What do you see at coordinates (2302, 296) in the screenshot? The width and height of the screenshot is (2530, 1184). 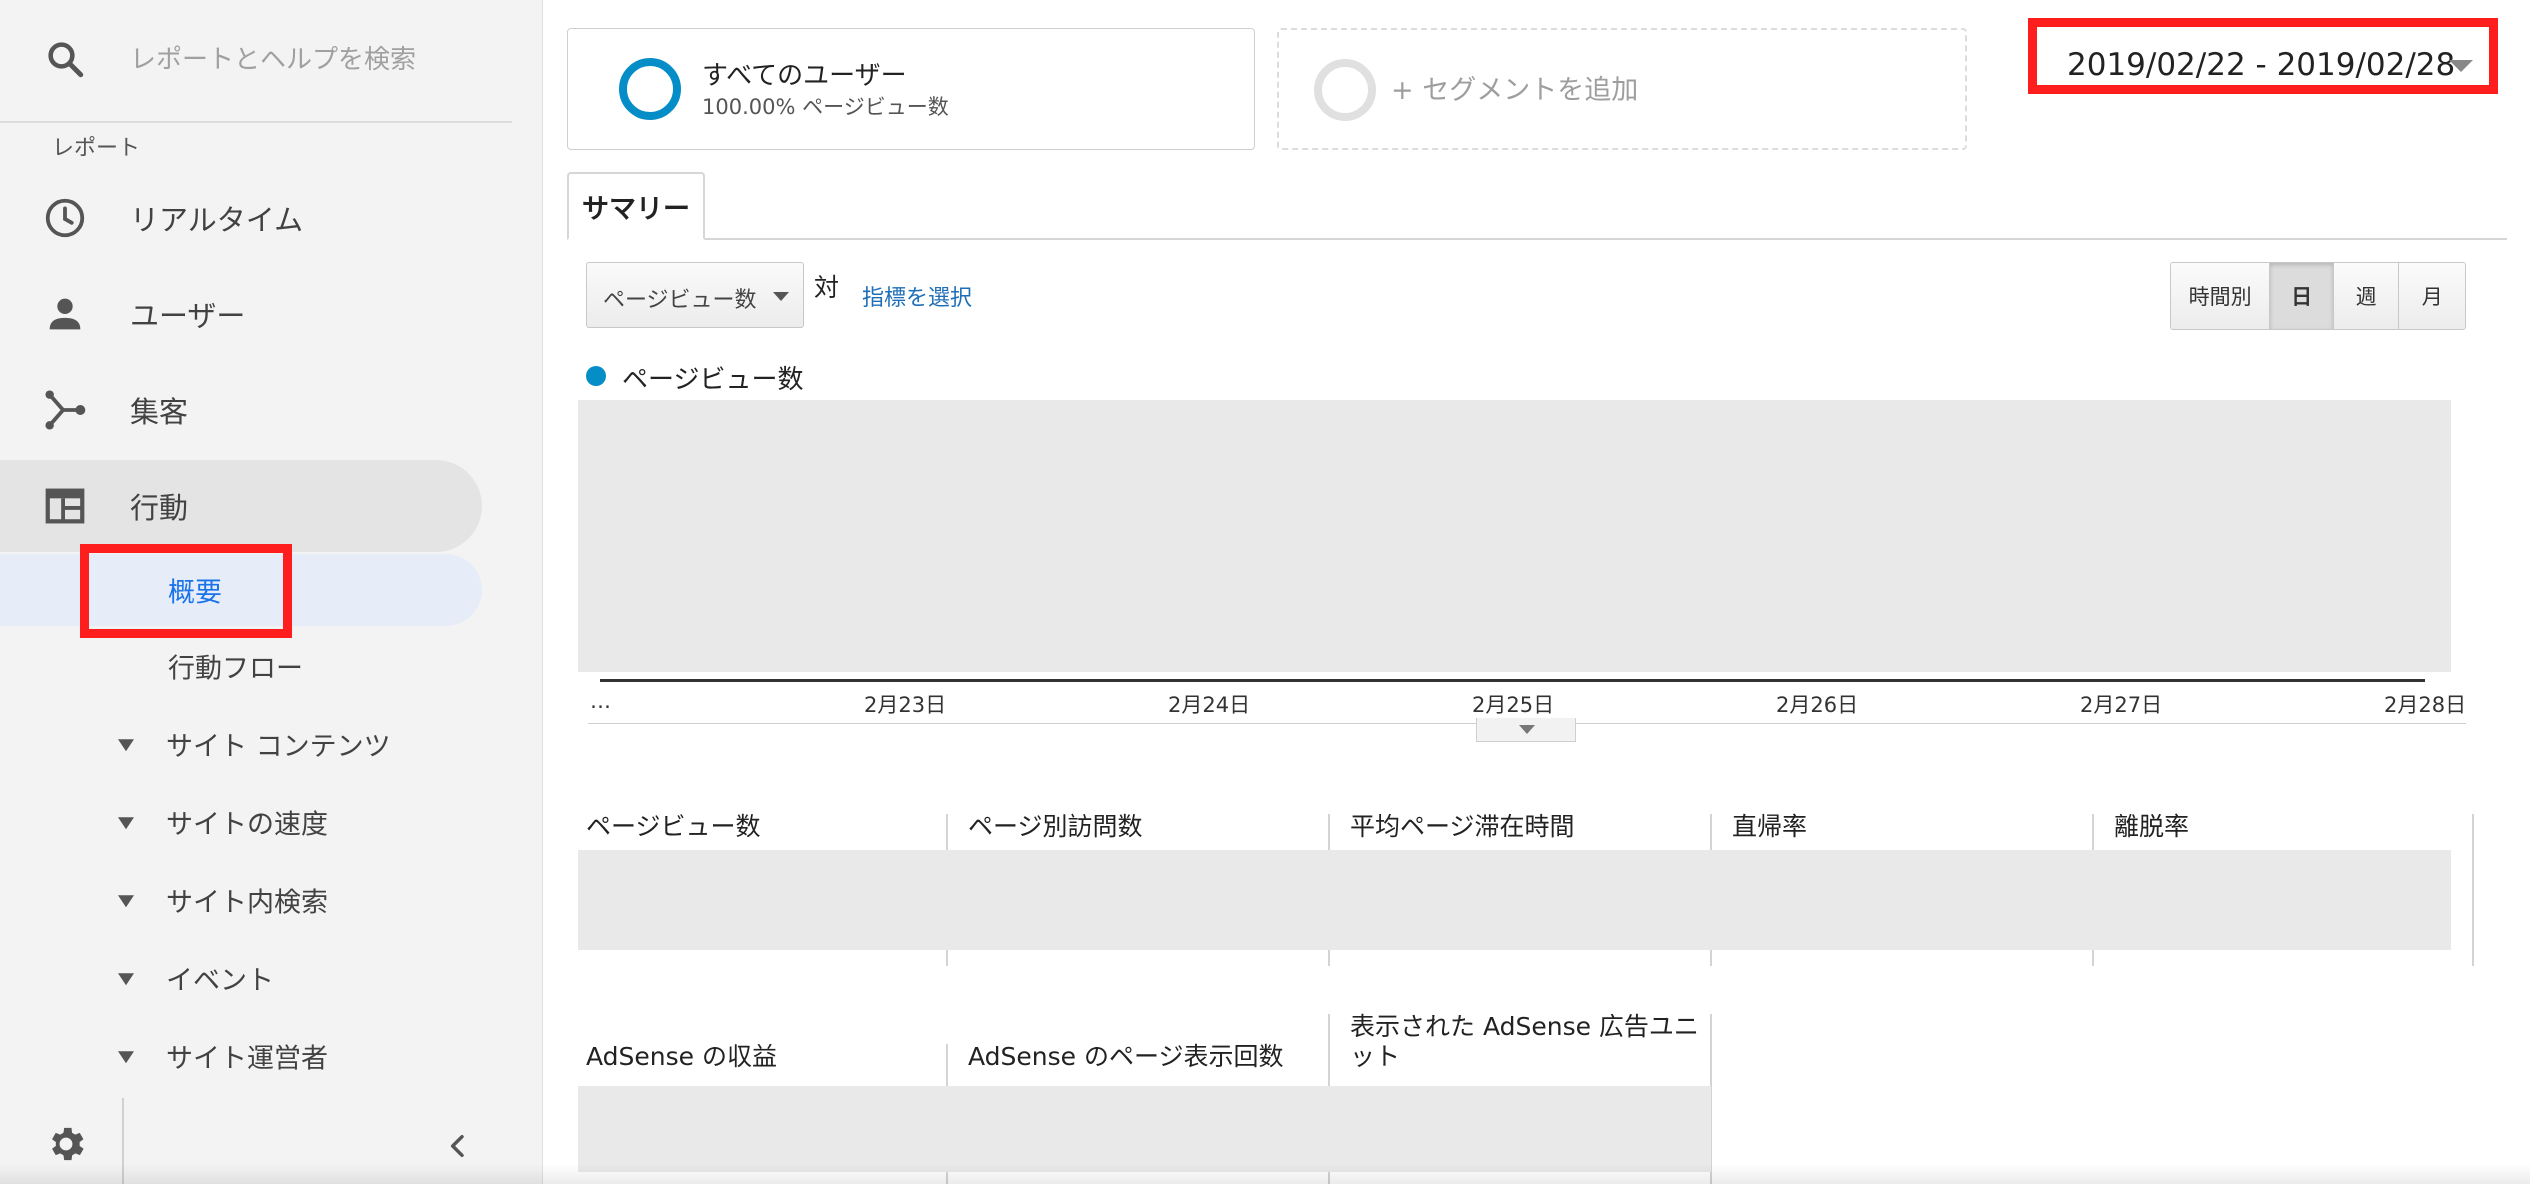 I see `granularity-day-button: 日` at bounding box center [2302, 296].